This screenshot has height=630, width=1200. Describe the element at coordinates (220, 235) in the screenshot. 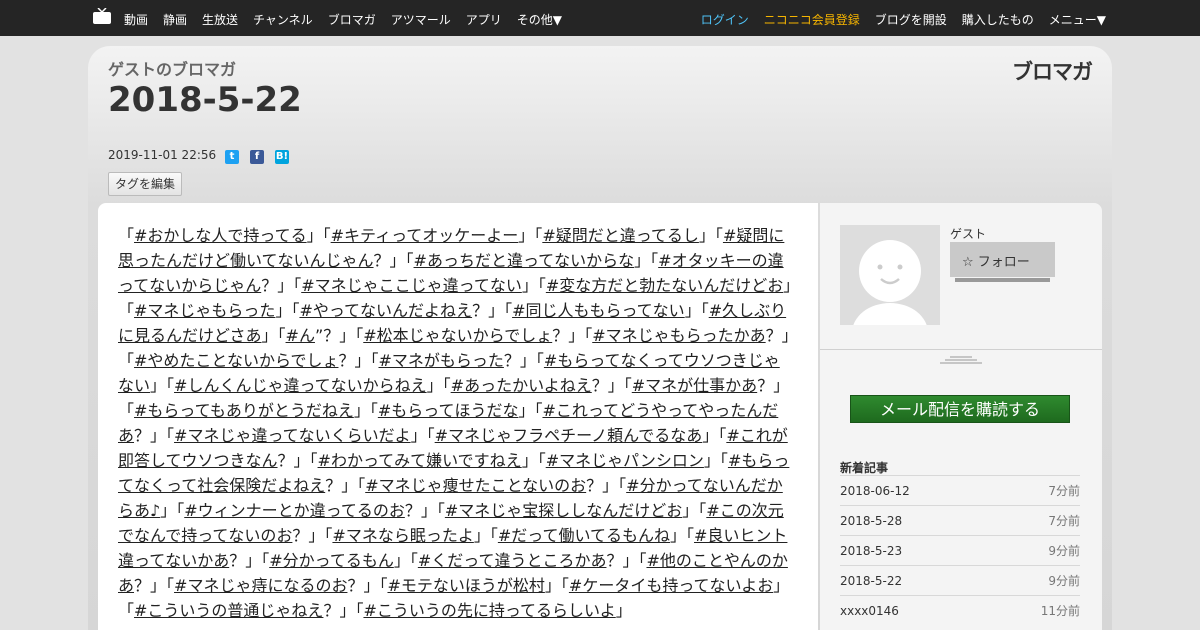

I see `hashtag-link: #おかしな人で持ってる` at that location.